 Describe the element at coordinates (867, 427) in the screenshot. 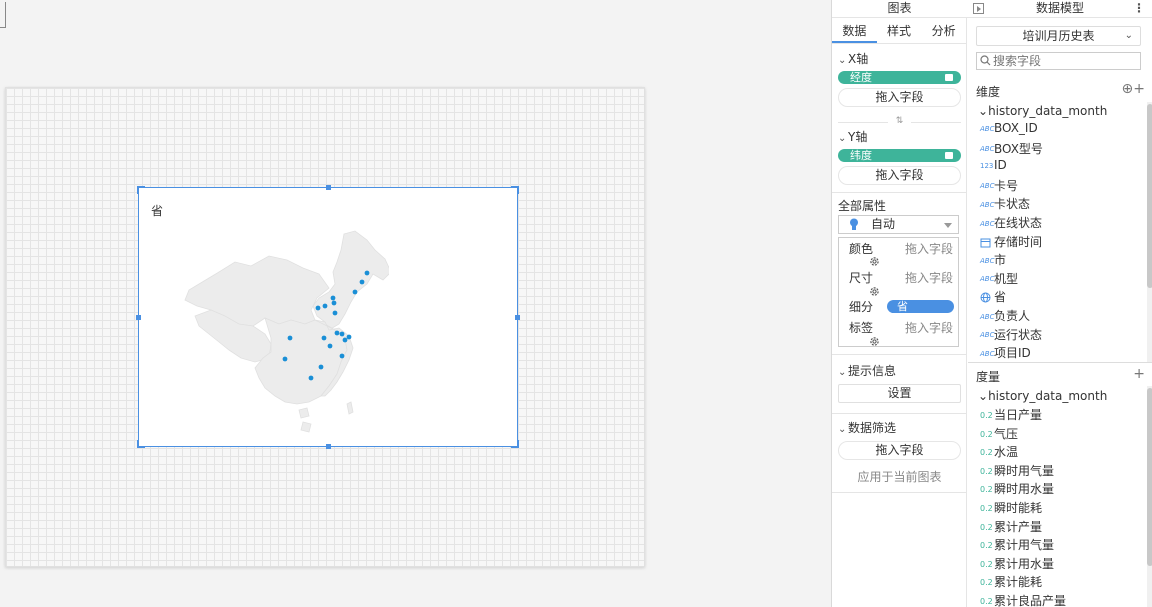

I see `filter-section-title: ⌄ 数据筛选` at that location.